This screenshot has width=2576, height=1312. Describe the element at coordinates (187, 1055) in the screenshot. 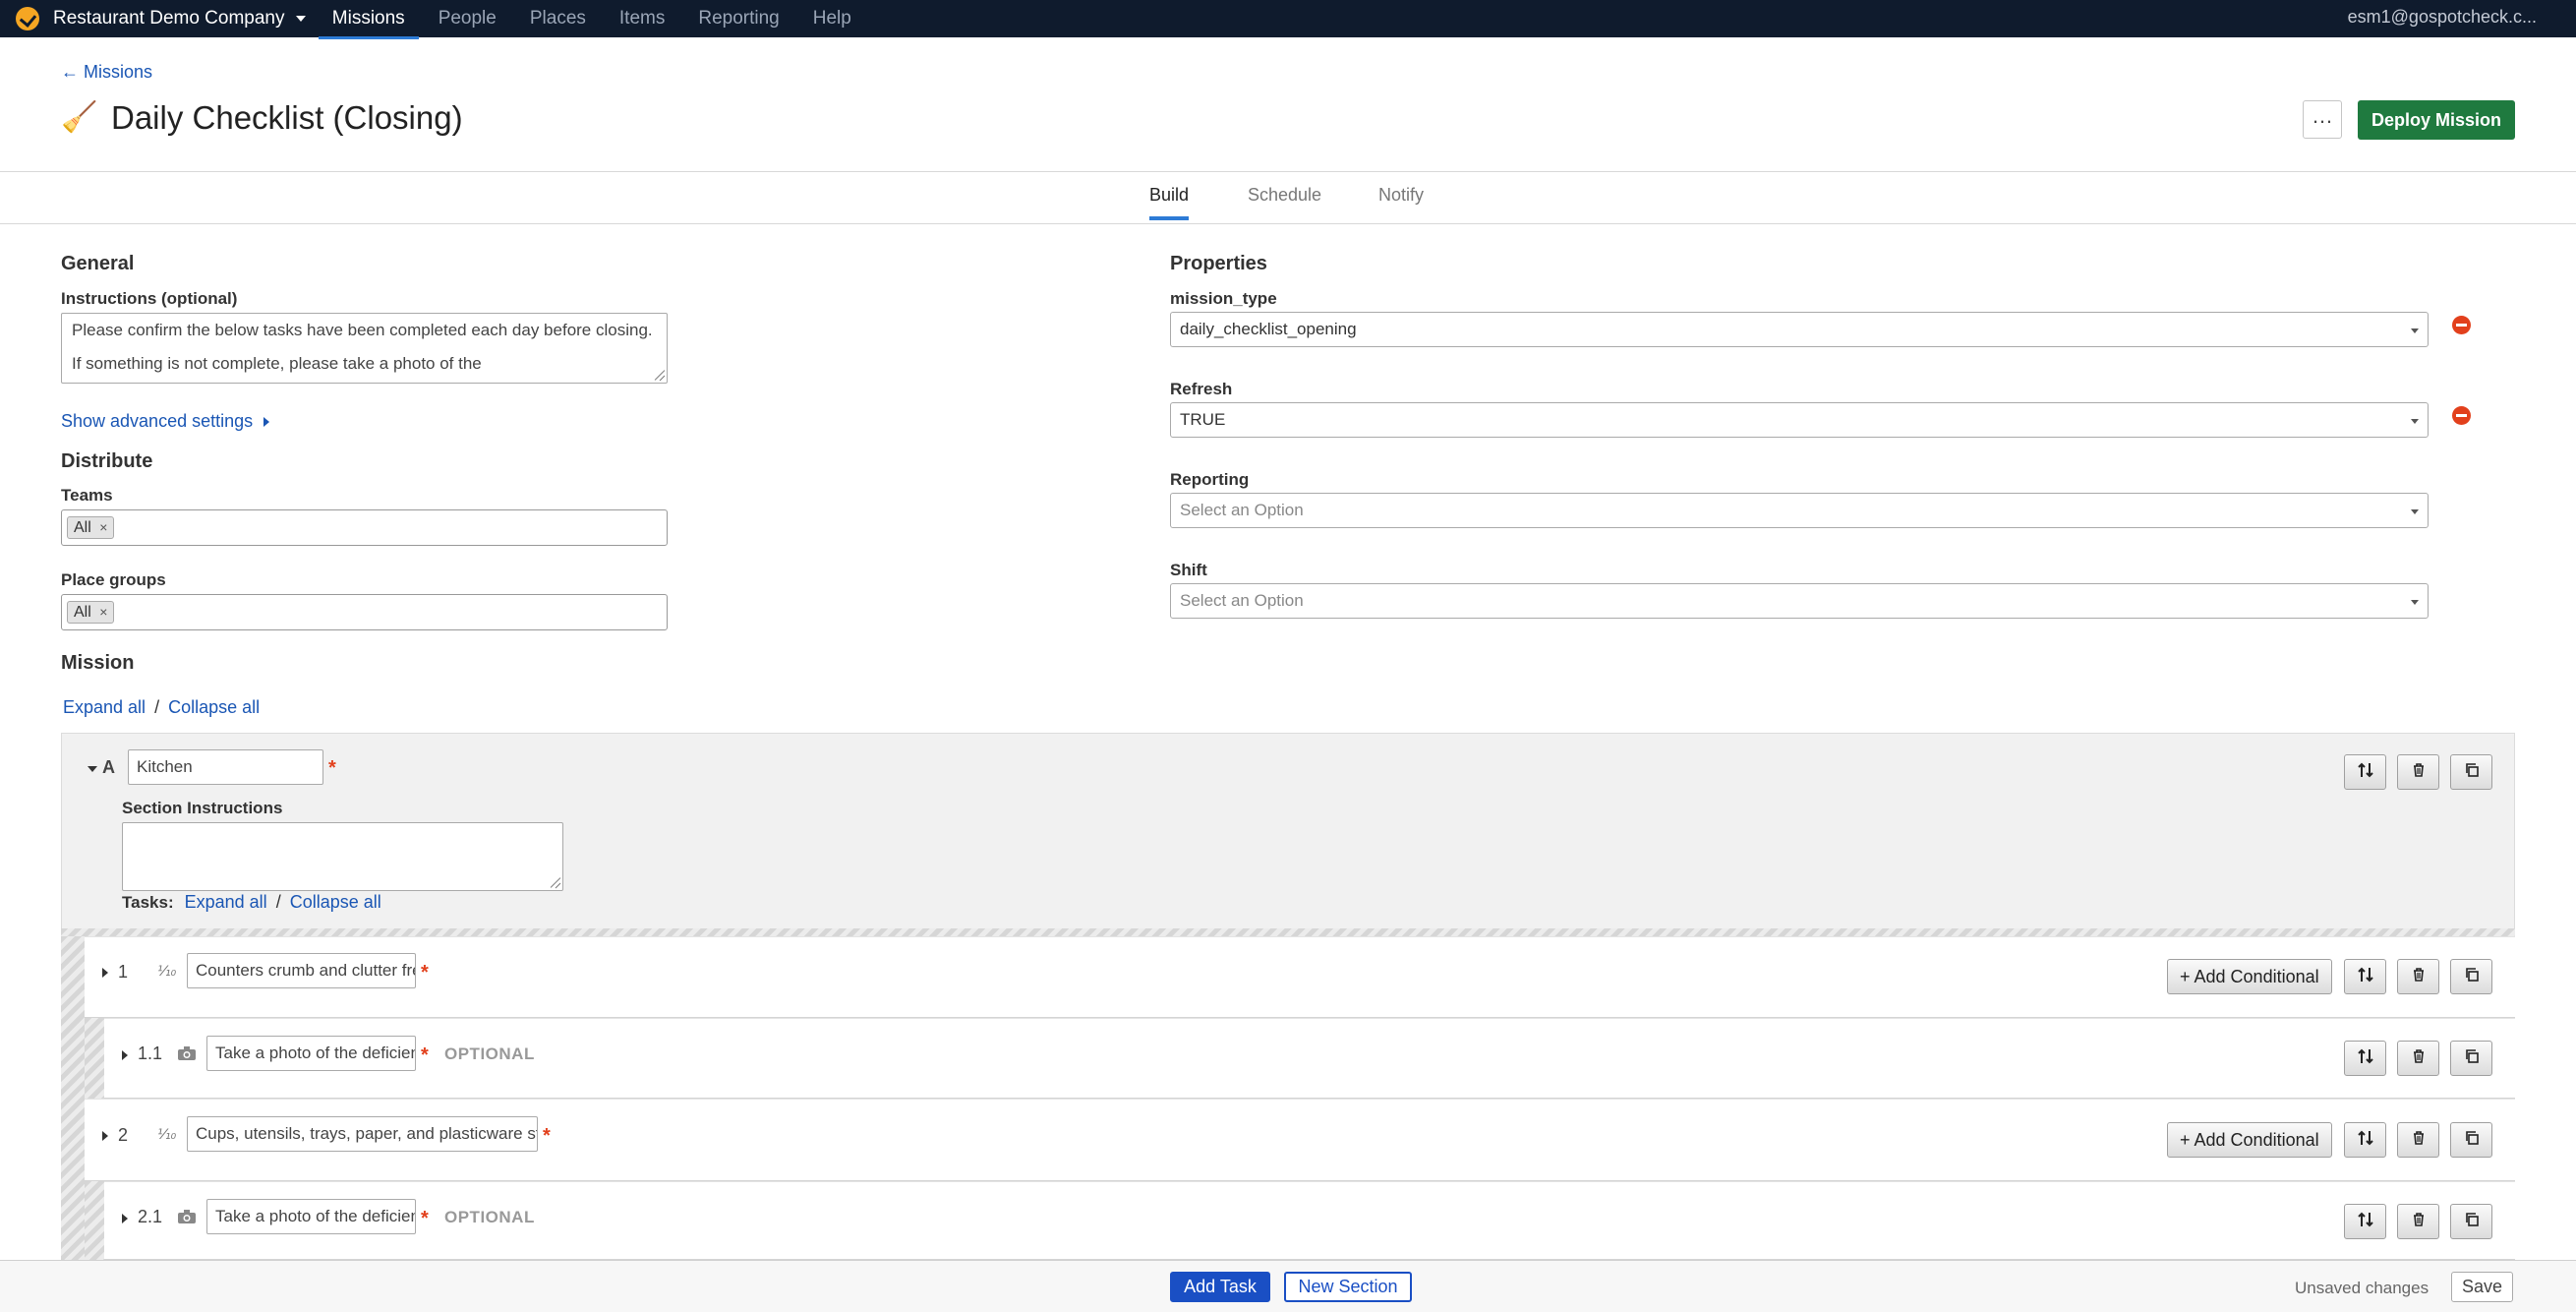

I see `camera-icon` at that location.